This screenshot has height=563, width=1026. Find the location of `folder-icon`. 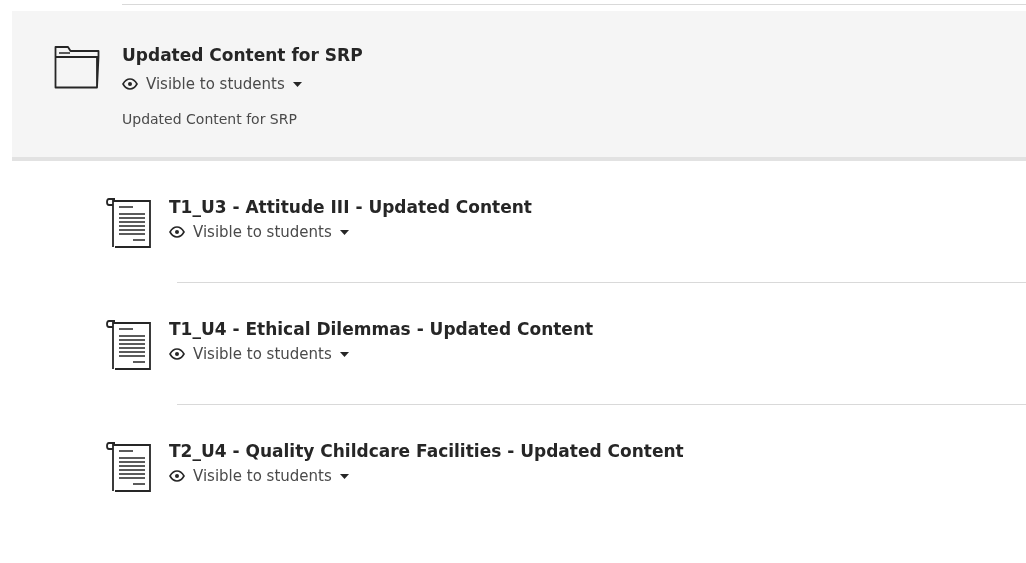

folder-icon is located at coordinates (77, 67).